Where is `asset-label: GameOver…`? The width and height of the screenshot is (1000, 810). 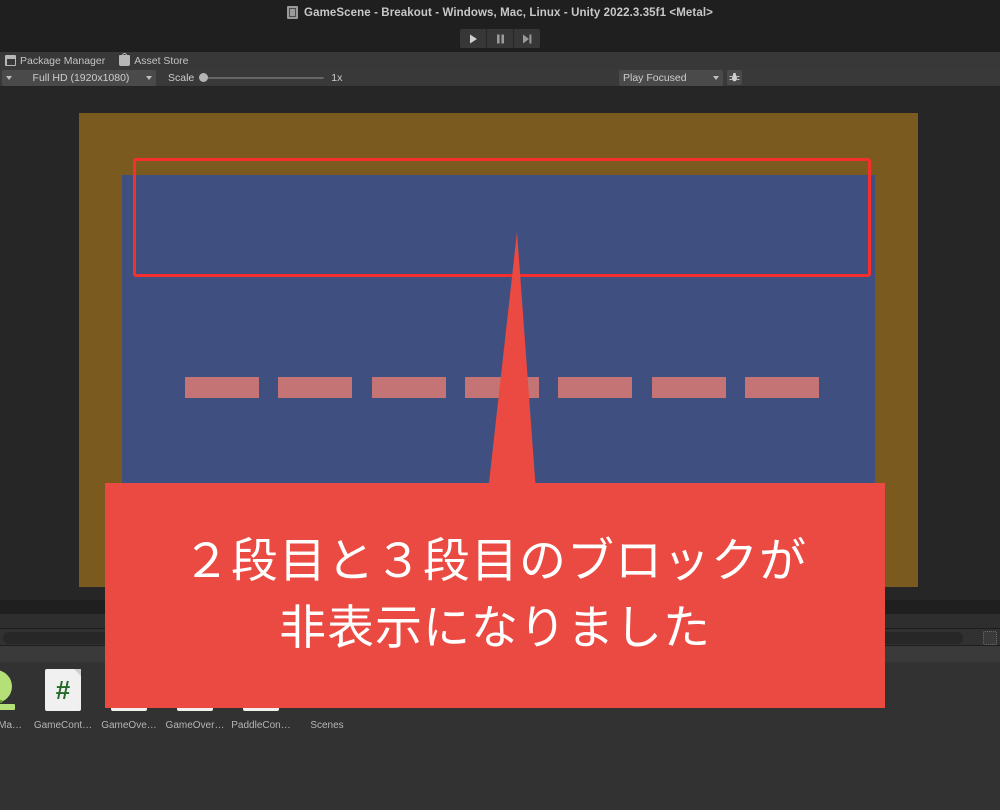 asset-label: GameOver… is located at coordinates (195, 725).